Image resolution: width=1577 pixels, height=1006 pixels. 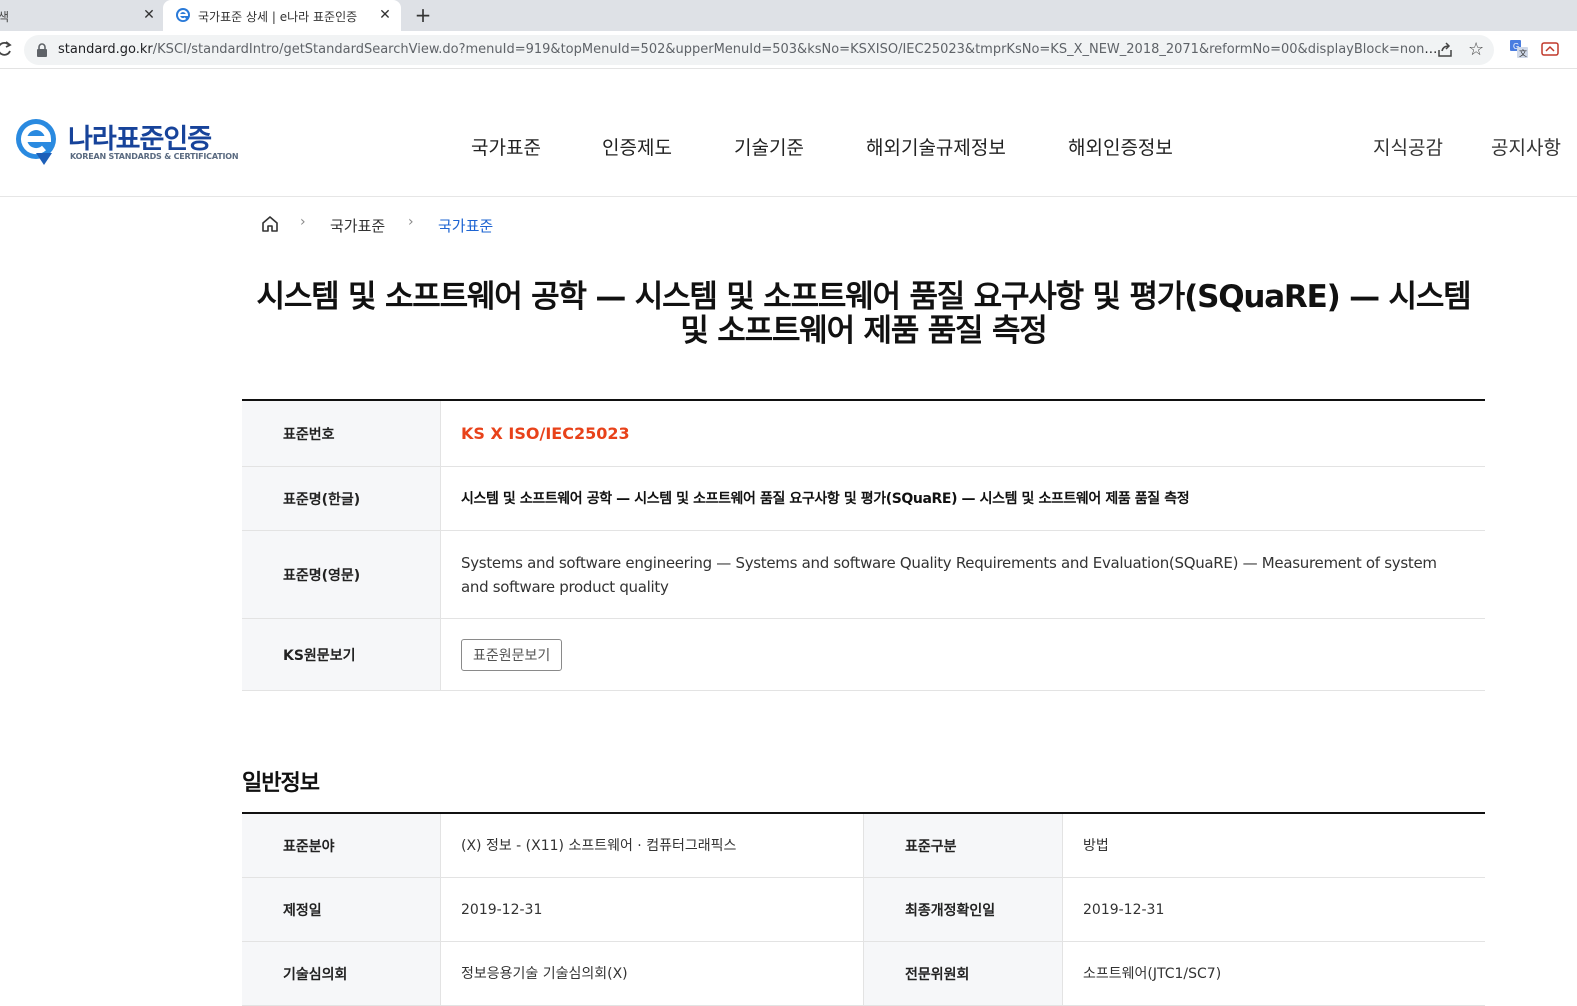 What do you see at coordinates (154, 156) in the screenshot?
I see `logo-subtitle: KOREAN STANDARDS & CERTIFICATION` at bounding box center [154, 156].